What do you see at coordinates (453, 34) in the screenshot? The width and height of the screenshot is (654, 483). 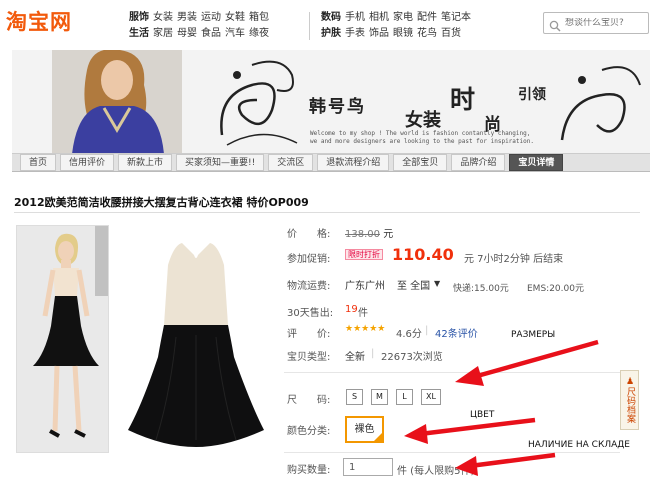 I see `category-link: 百货` at bounding box center [453, 34].